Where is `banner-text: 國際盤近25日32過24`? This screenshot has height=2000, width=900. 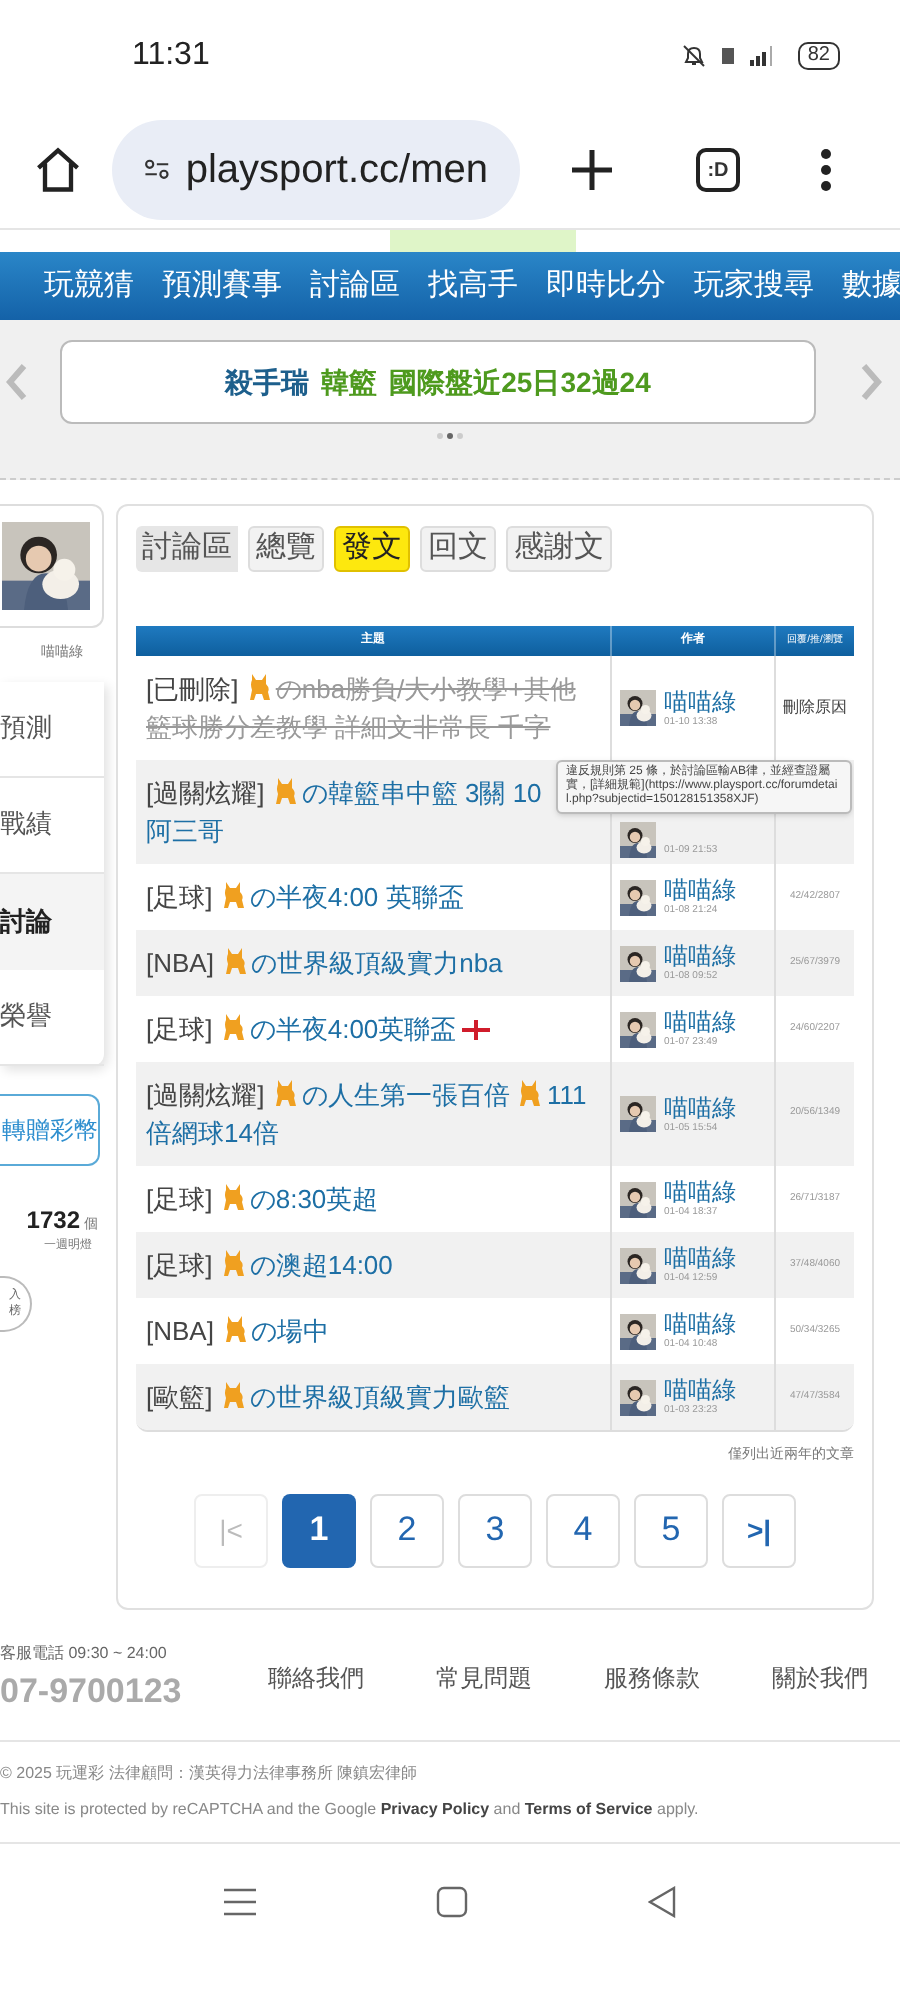
banner-text: 國際盤近25日32過24 is located at coordinates (520, 382).